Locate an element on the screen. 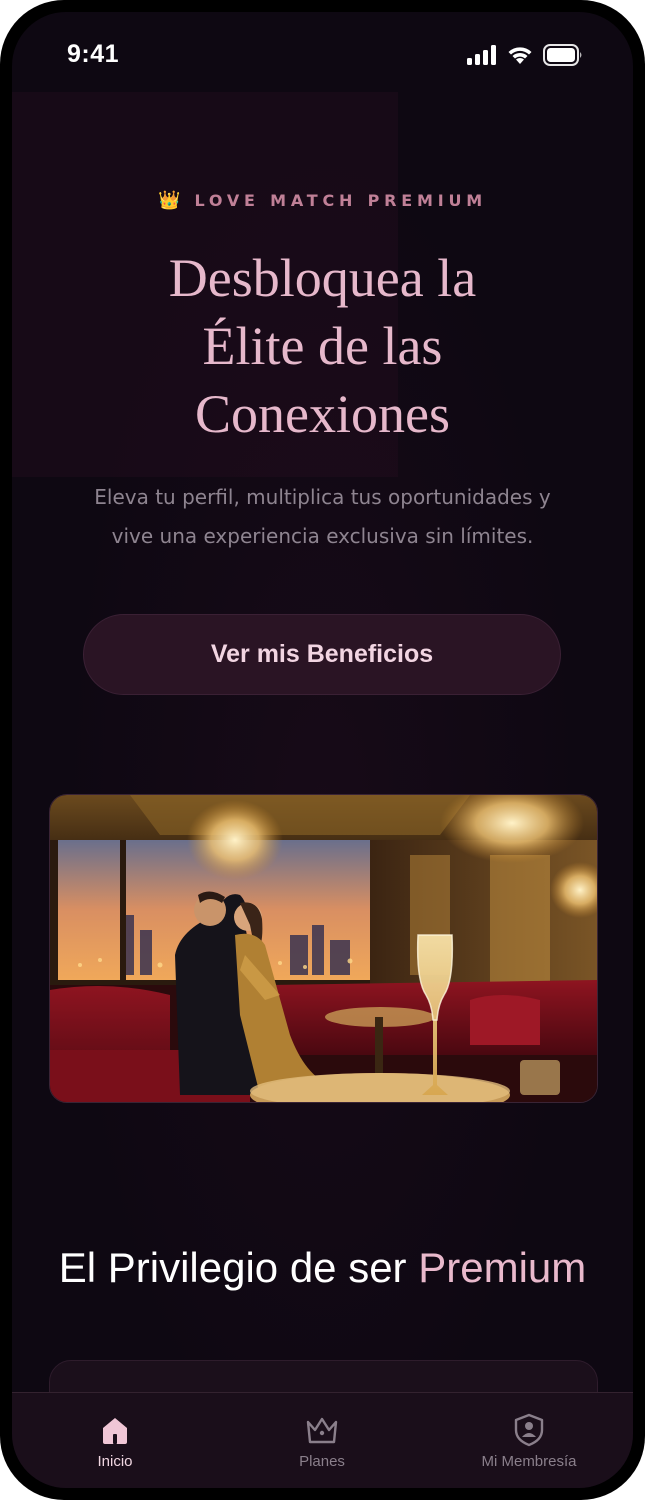  hero-headline: Desbloquea la Élite de las Conexiones is located at coordinates (322, 346).